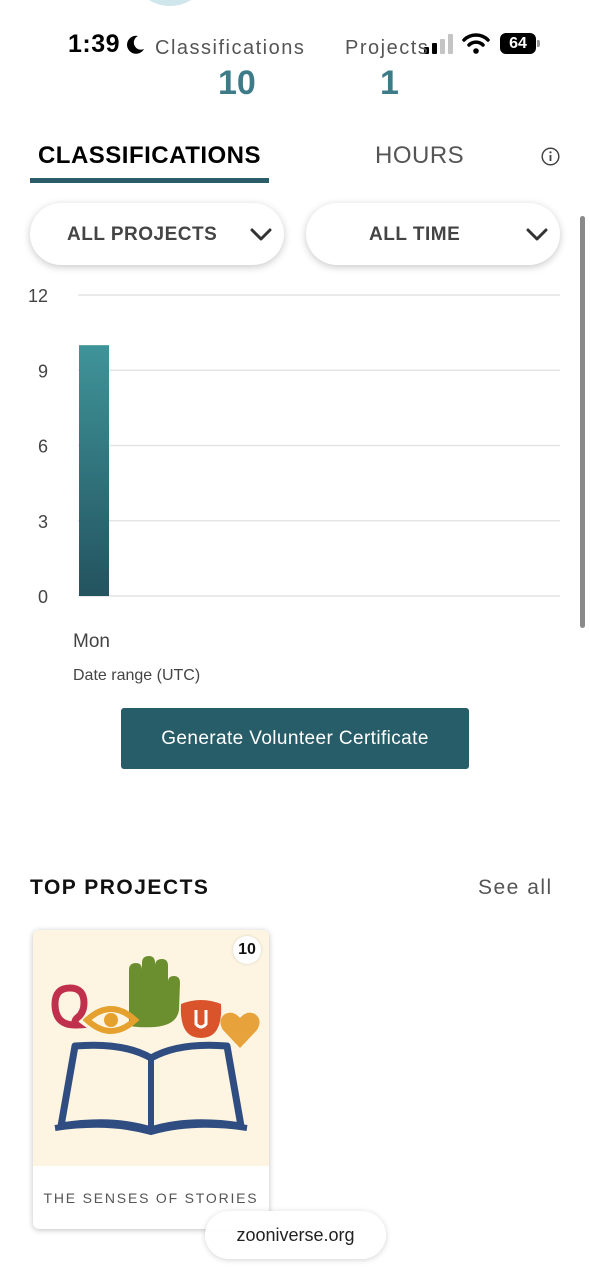 The height and width of the screenshot is (1280, 590). Describe the element at coordinates (135, 44) in the screenshot. I see `moon-icon` at that location.